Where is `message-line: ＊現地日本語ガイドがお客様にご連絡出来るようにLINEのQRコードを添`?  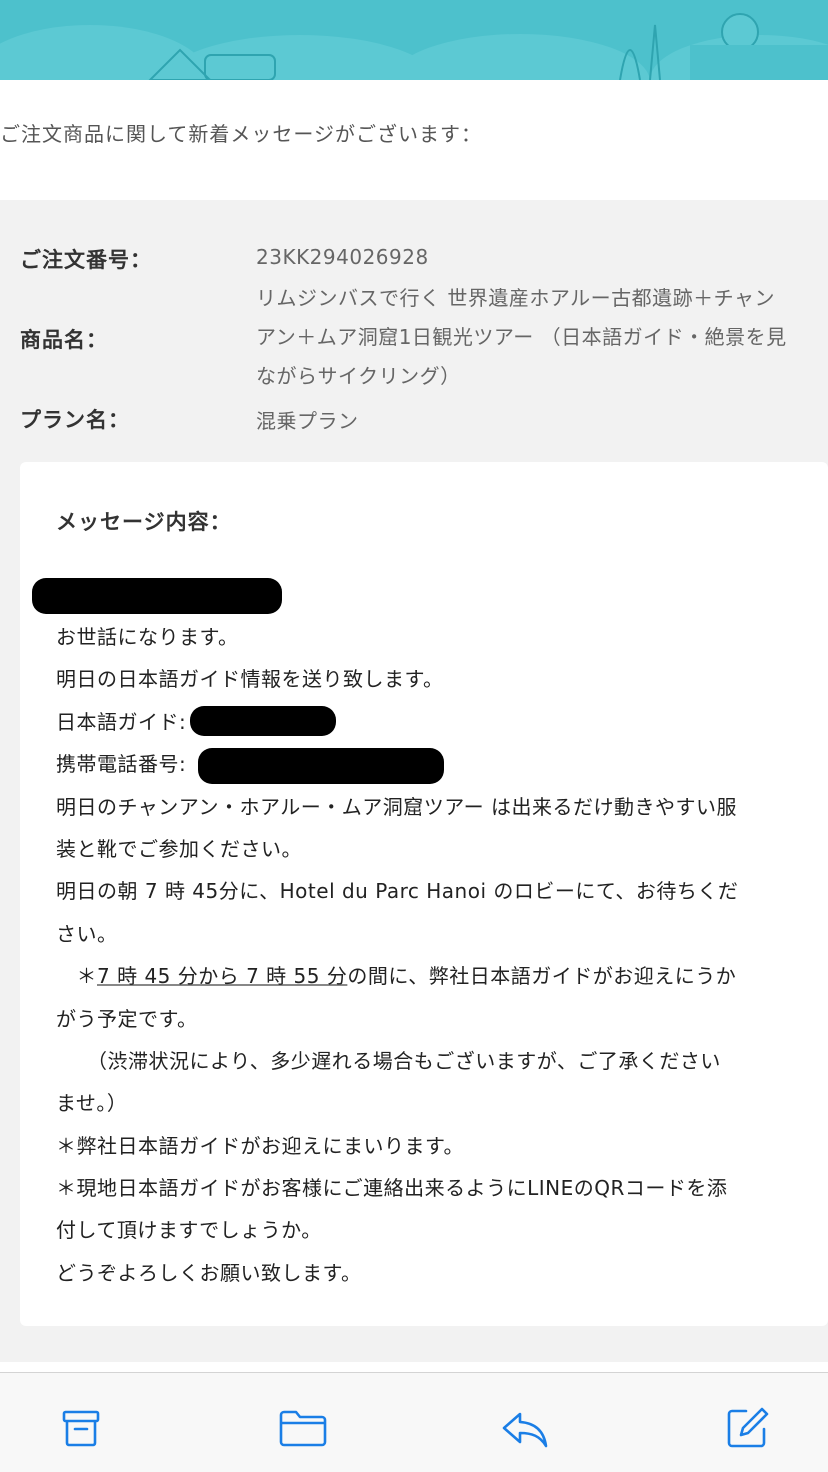
message-line: ＊現地日本語ガイドがお客様にご連絡出来るようにLINEのQRコードを添 is located at coordinates (392, 1188).